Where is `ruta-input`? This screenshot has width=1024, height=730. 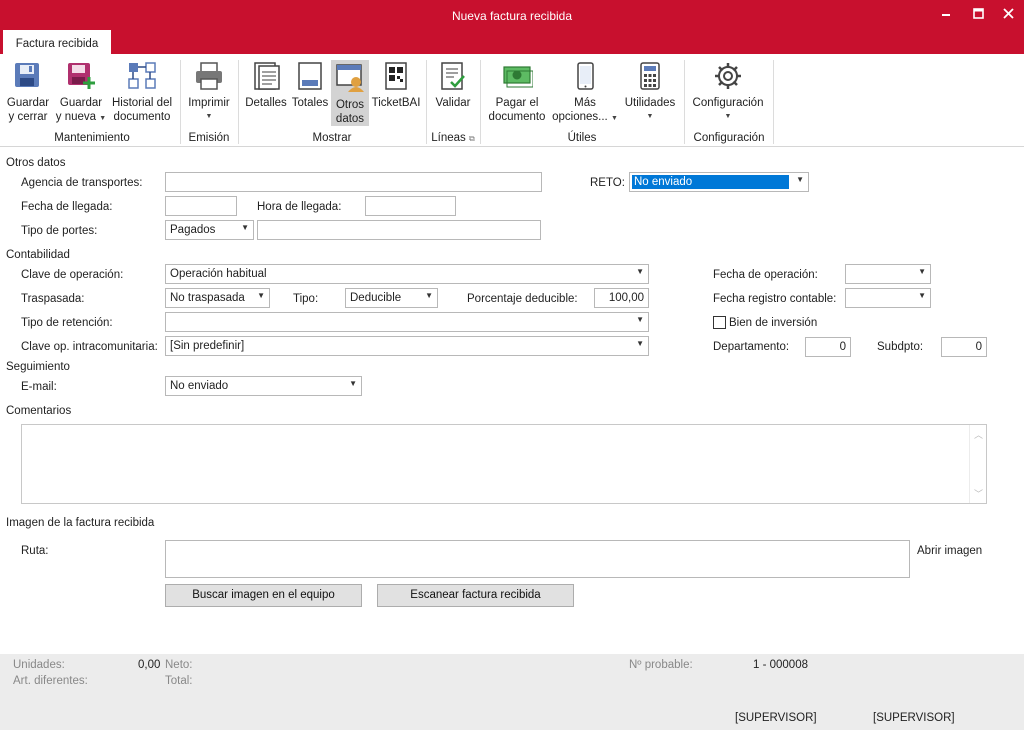 ruta-input is located at coordinates (537, 559).